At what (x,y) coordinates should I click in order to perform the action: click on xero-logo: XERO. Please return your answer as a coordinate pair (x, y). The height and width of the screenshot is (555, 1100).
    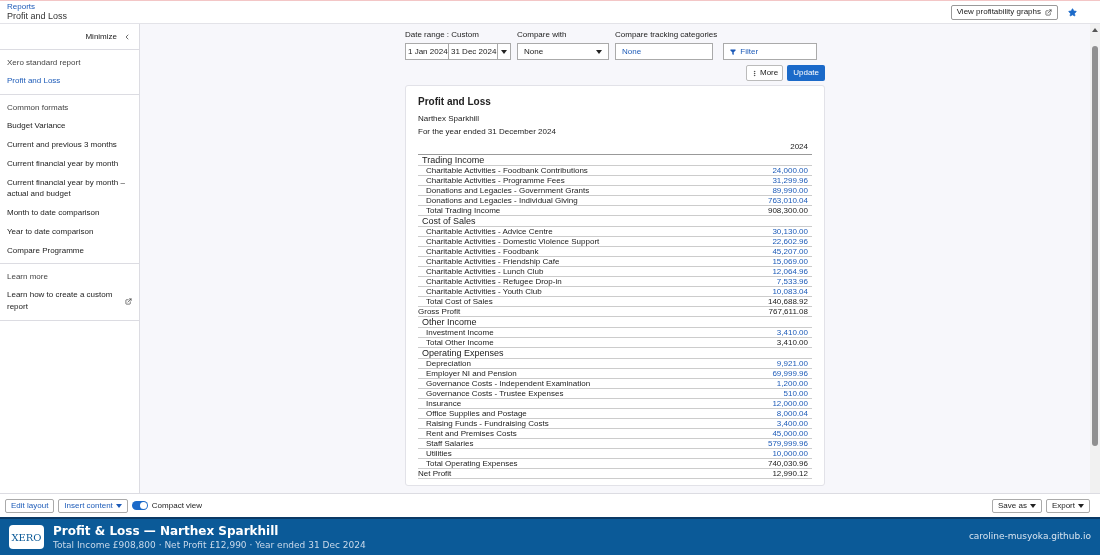
    Looking at the image, I should click on (26, 537).